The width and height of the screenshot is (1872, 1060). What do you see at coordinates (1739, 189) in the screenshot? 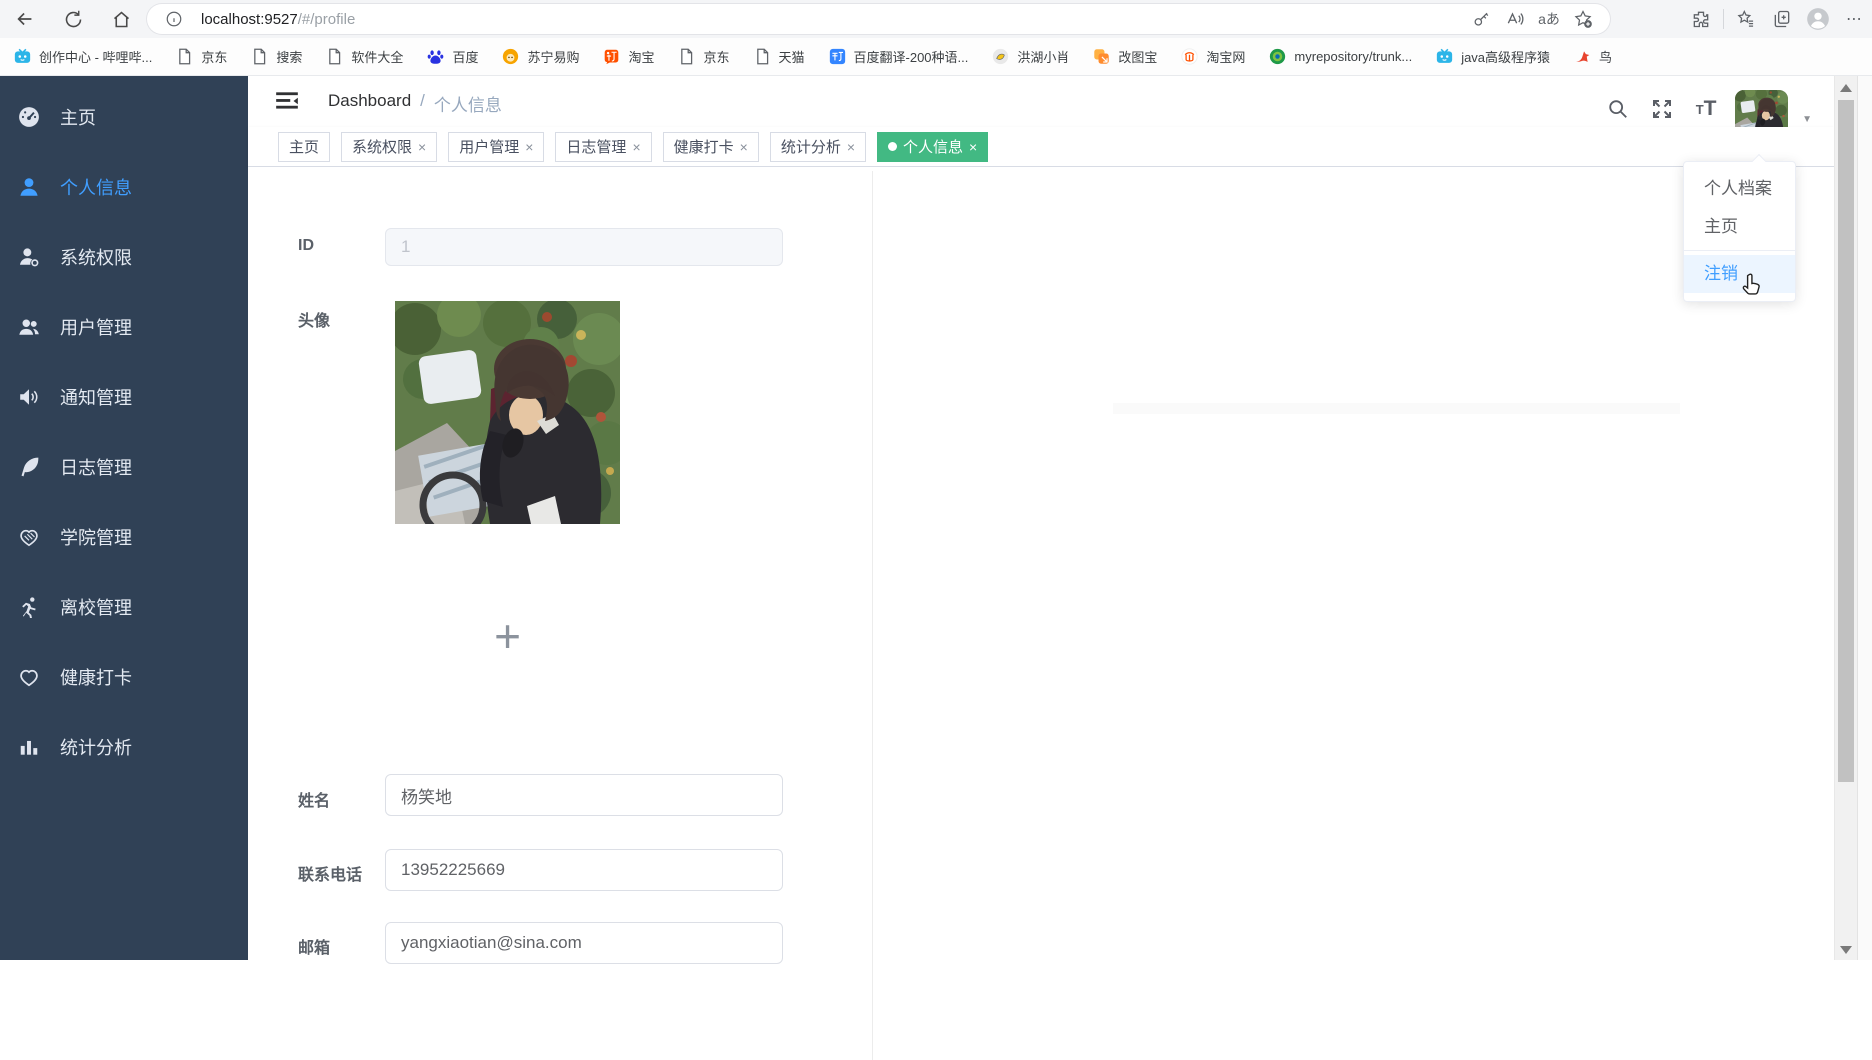
I see `dropdown-item-profile: 个人档案` at bounding box center [1739, 189].